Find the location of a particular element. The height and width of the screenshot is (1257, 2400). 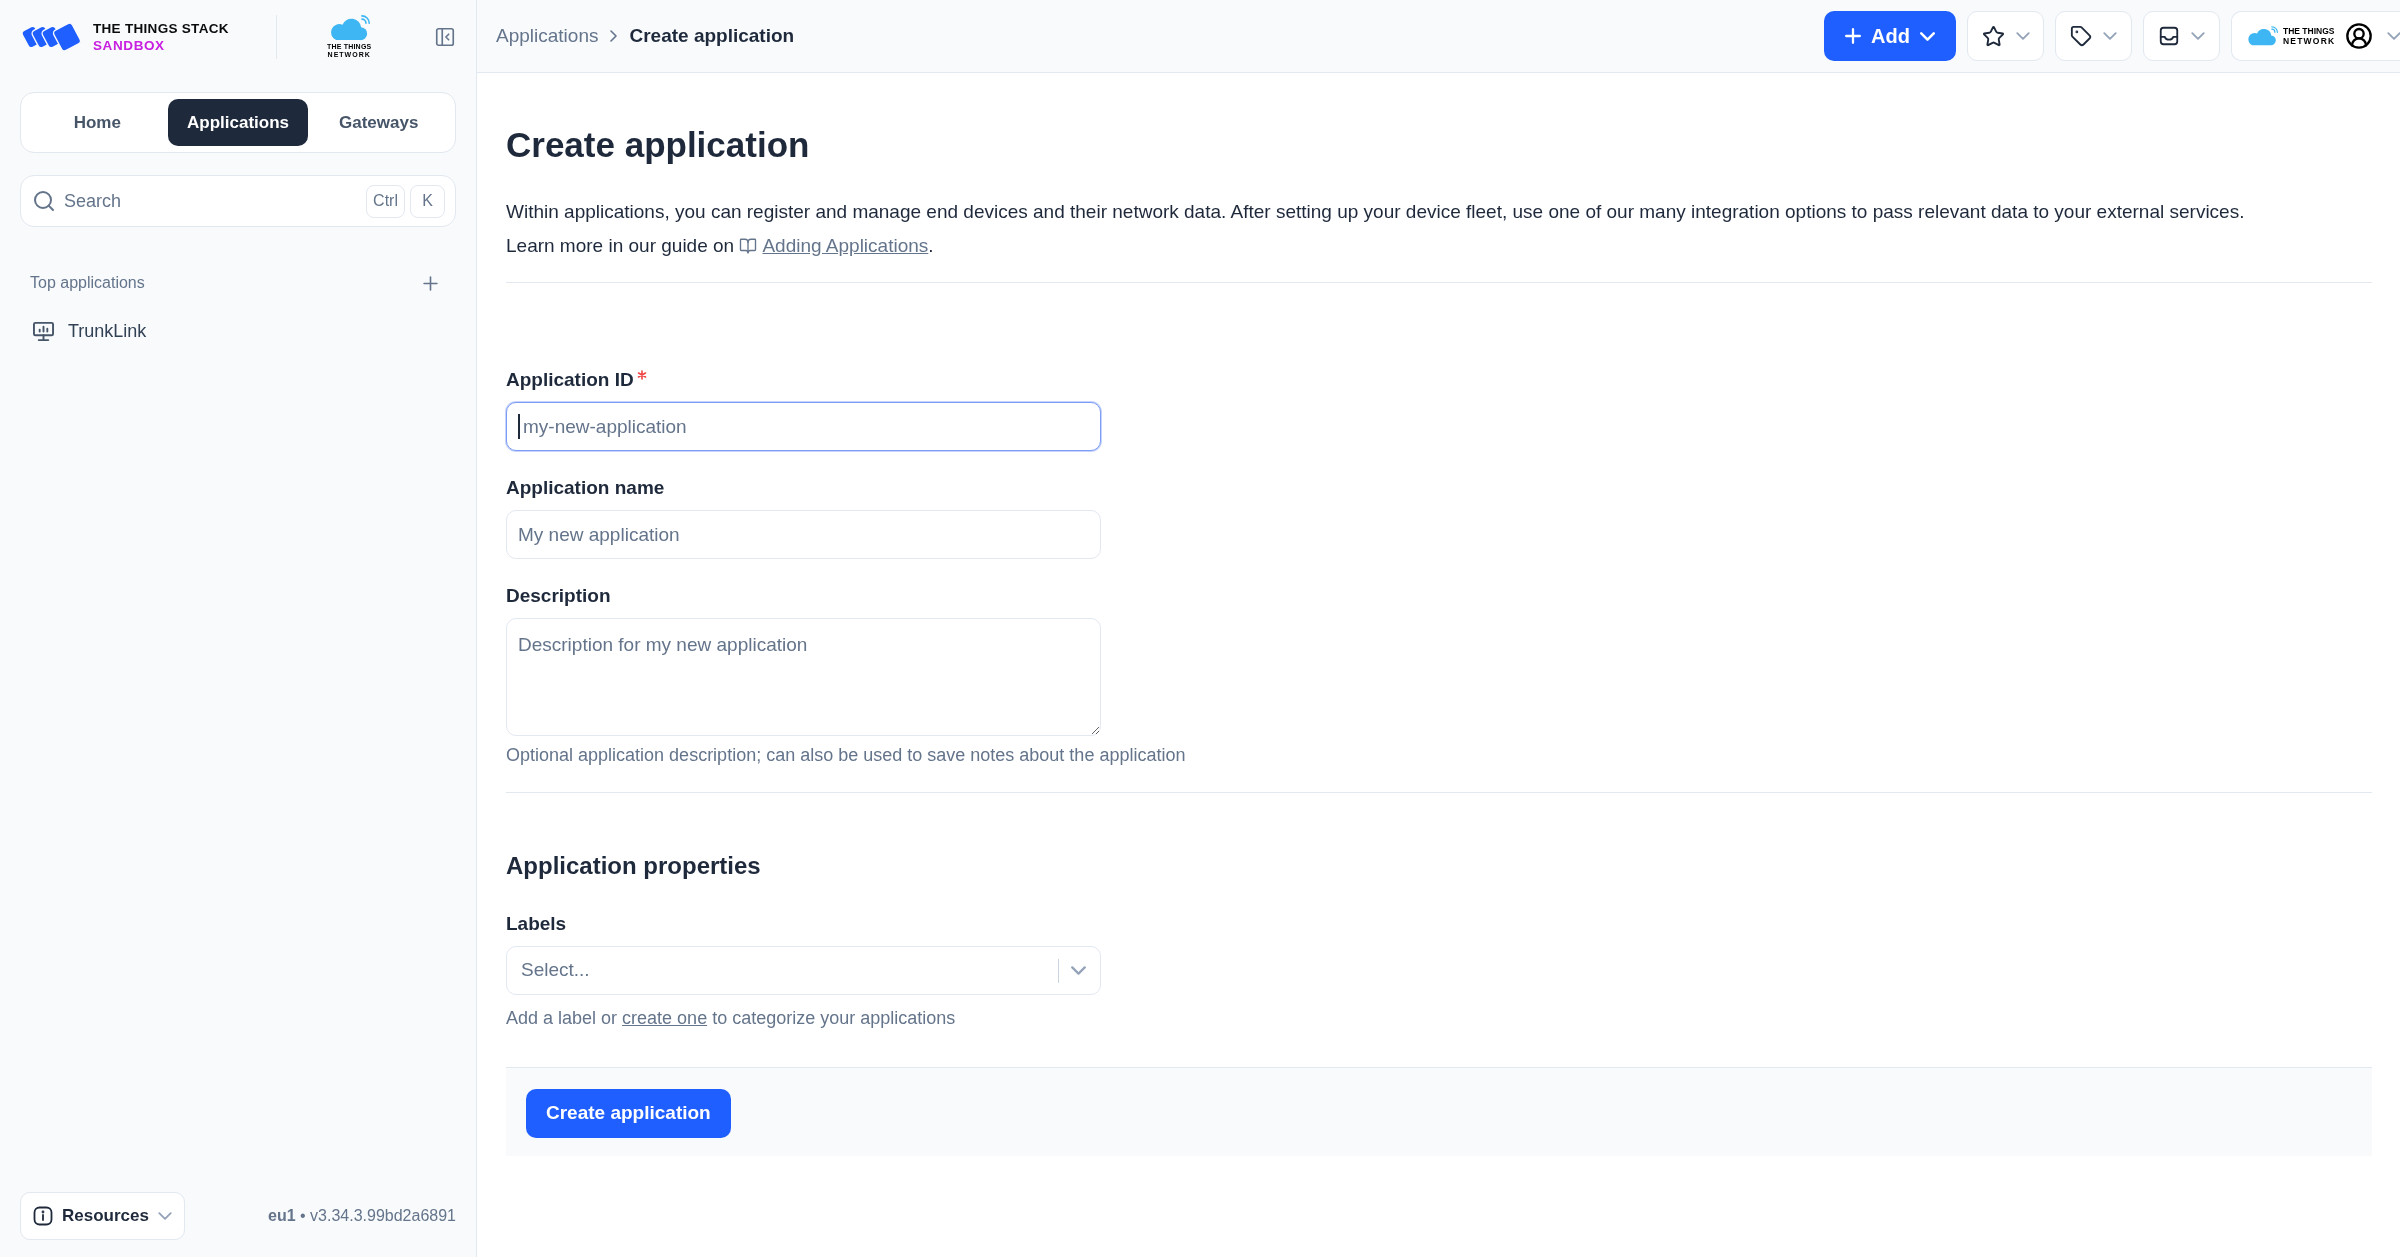

add-button: Add is located at coordinates (1890, 36).